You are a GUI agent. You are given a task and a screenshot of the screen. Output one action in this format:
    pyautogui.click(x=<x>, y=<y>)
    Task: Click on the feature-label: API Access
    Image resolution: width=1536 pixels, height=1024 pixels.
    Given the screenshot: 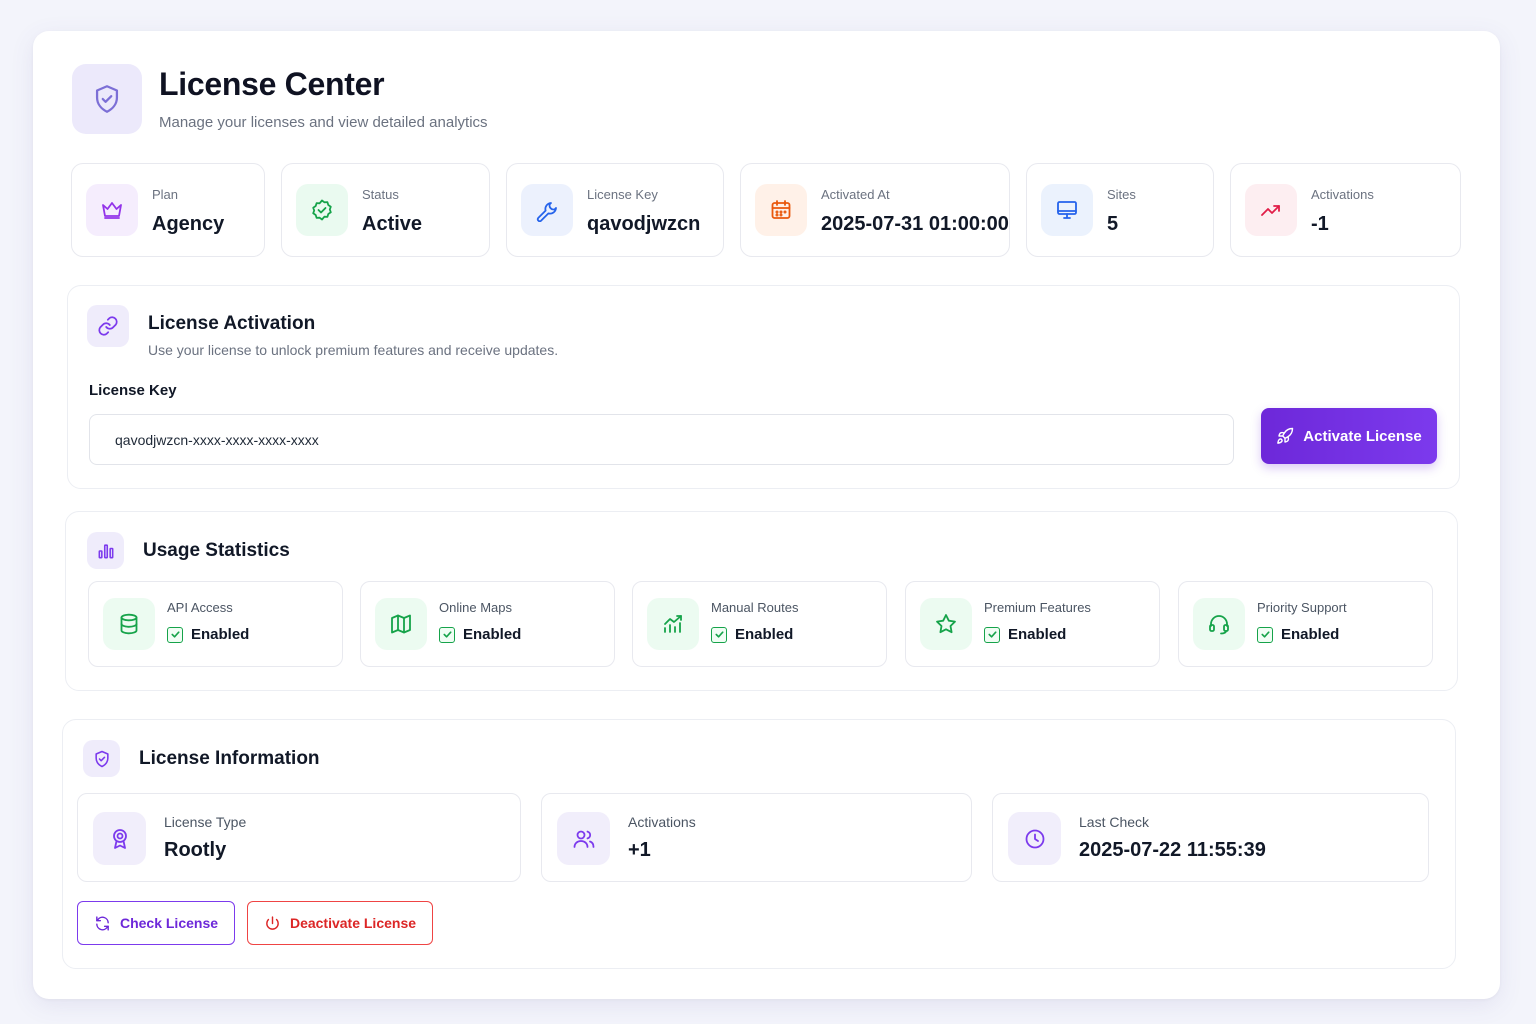 What is the action you would take?
    pyautogui.click(x=200, y=607)
    